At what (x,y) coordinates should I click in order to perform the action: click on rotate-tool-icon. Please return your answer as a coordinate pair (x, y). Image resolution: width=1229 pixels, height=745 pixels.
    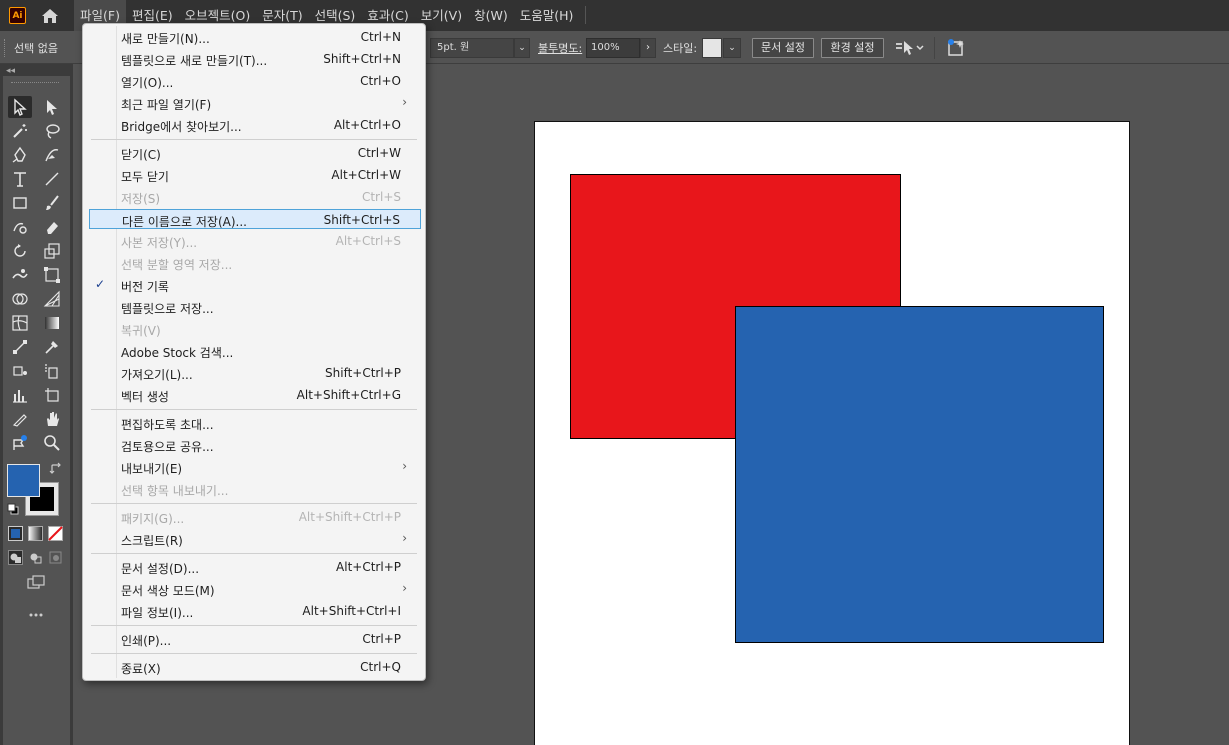
    Looking at the image, I should click on (20, 251).